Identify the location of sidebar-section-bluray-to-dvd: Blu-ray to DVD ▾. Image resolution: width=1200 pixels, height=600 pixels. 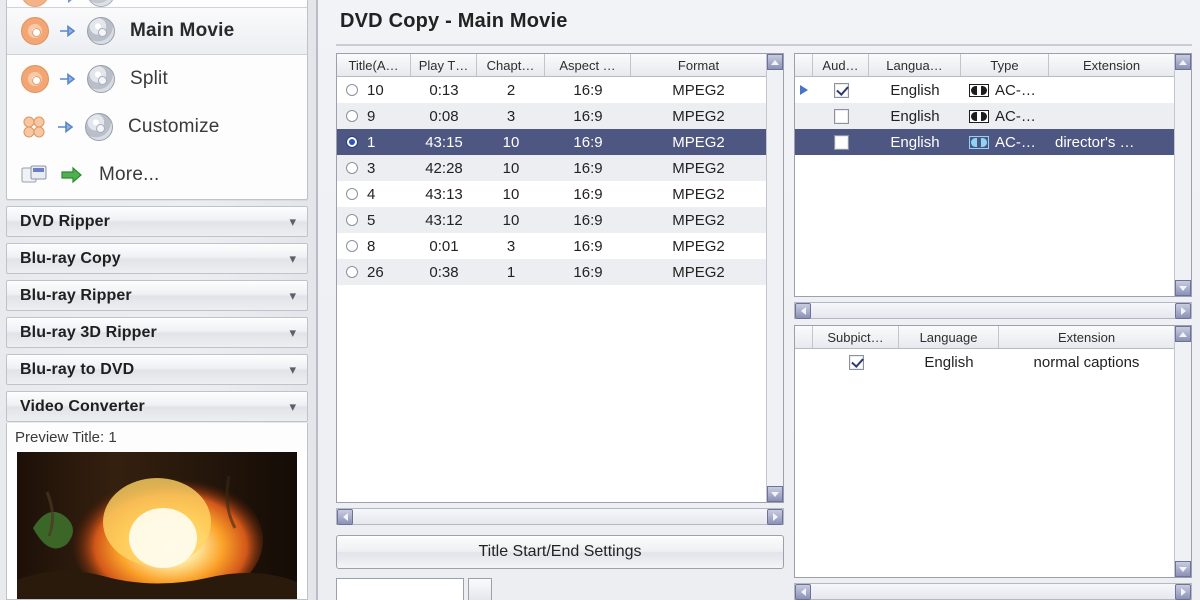
(157, 369).